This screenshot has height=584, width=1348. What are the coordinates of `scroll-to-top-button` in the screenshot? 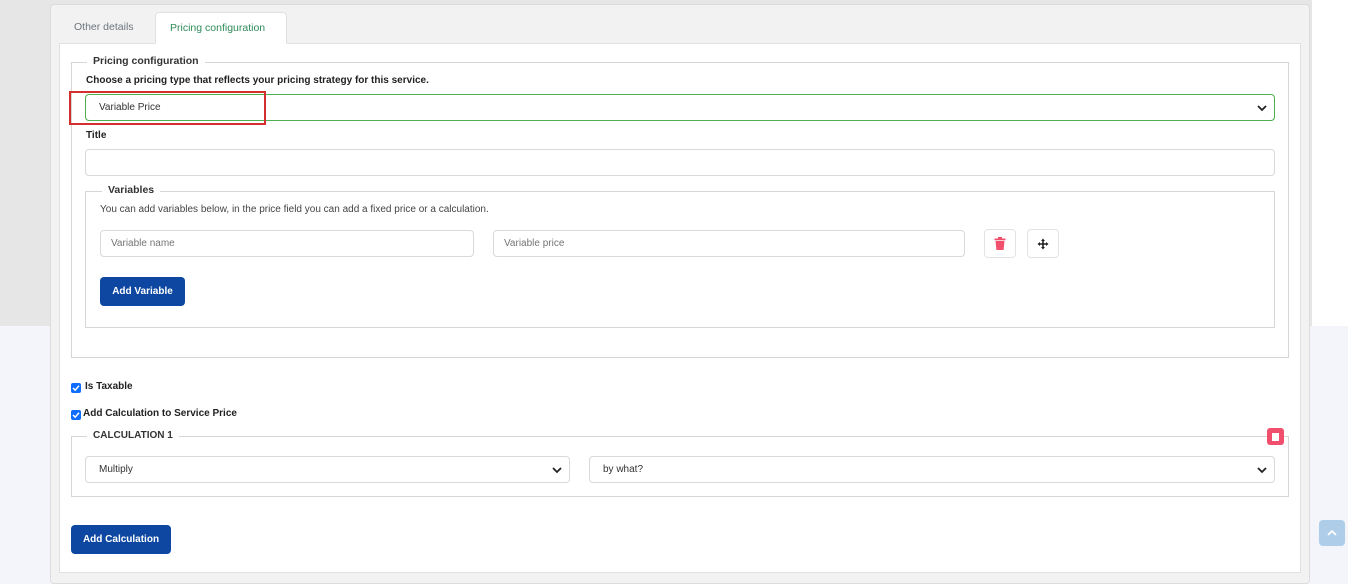 It's located at (1332, 533).